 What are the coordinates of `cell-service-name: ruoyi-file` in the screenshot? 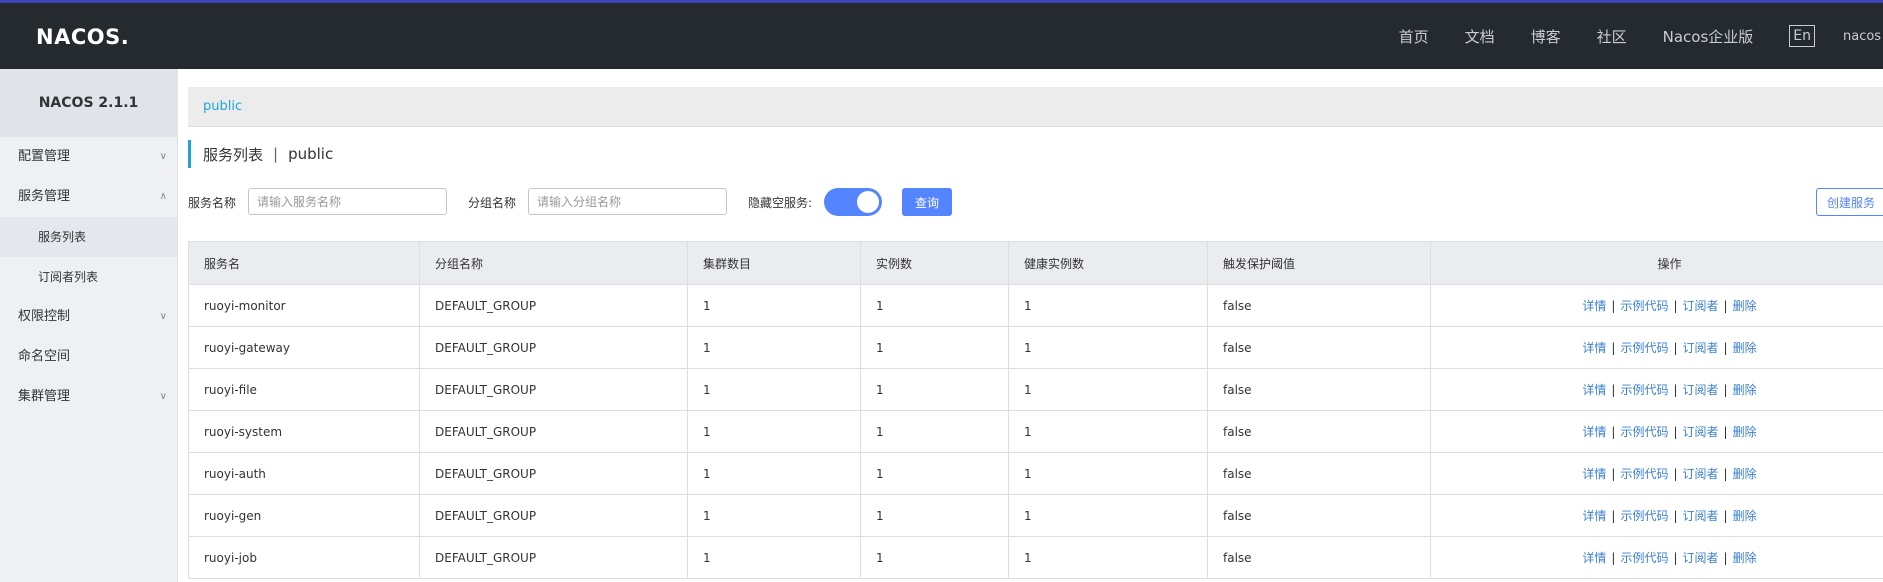 It's located at (304, 389).